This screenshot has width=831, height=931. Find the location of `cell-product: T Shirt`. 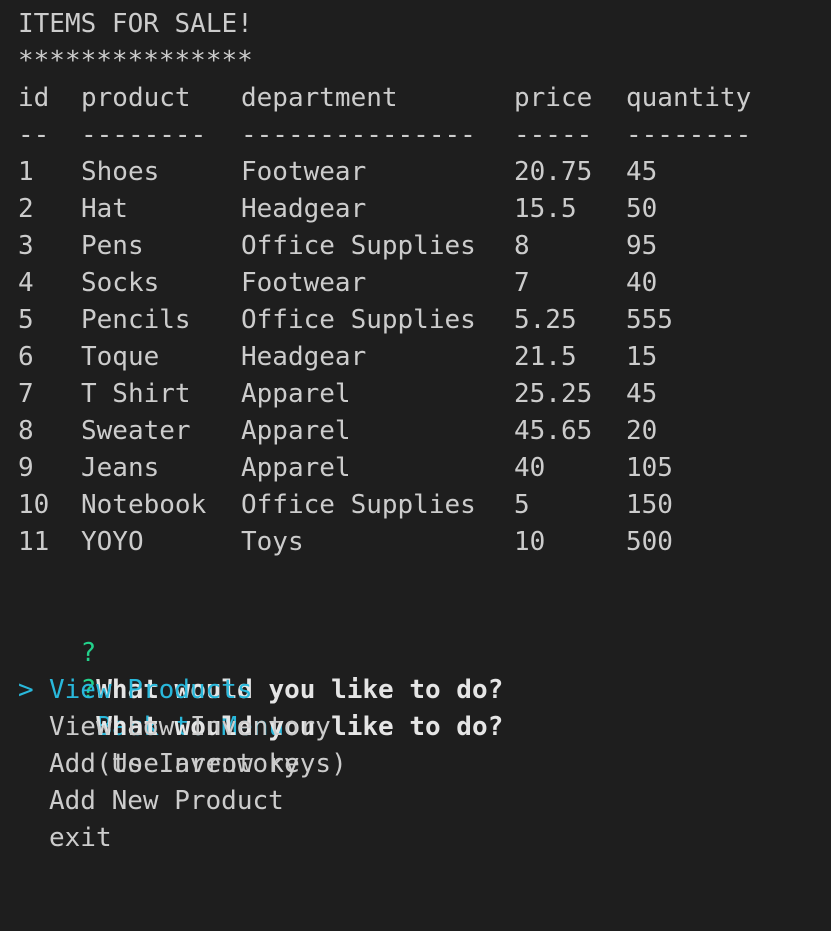

cell-product: T Shirt is located at coordinates (136, 394).